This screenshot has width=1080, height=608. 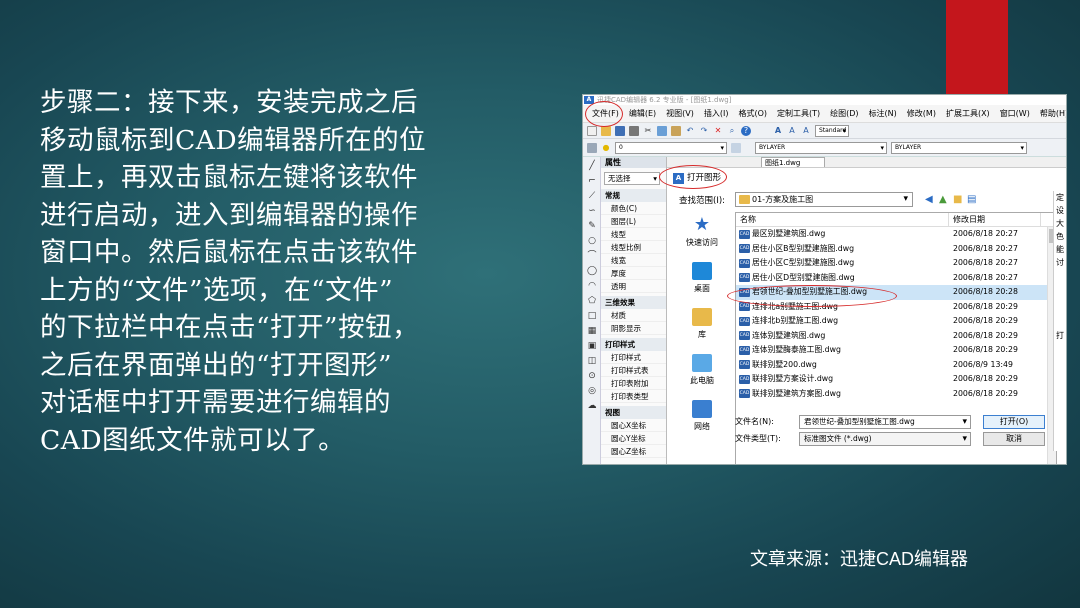 I want to click on layer-combo: 0, so click(x=671, y=147).